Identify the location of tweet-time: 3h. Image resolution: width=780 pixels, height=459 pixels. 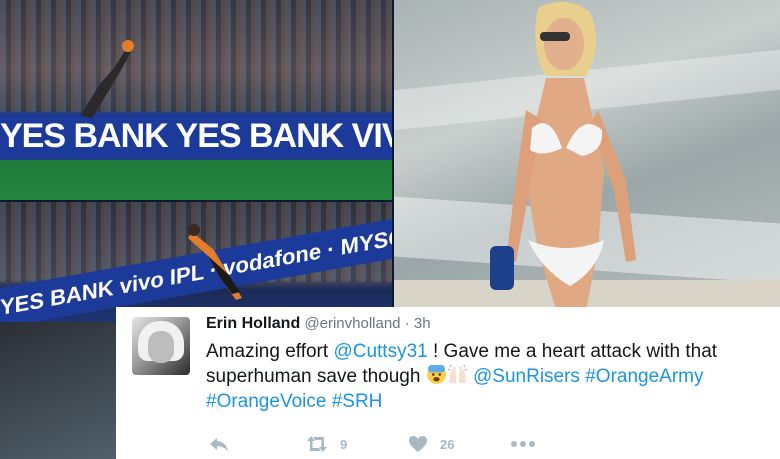
(422, 323).